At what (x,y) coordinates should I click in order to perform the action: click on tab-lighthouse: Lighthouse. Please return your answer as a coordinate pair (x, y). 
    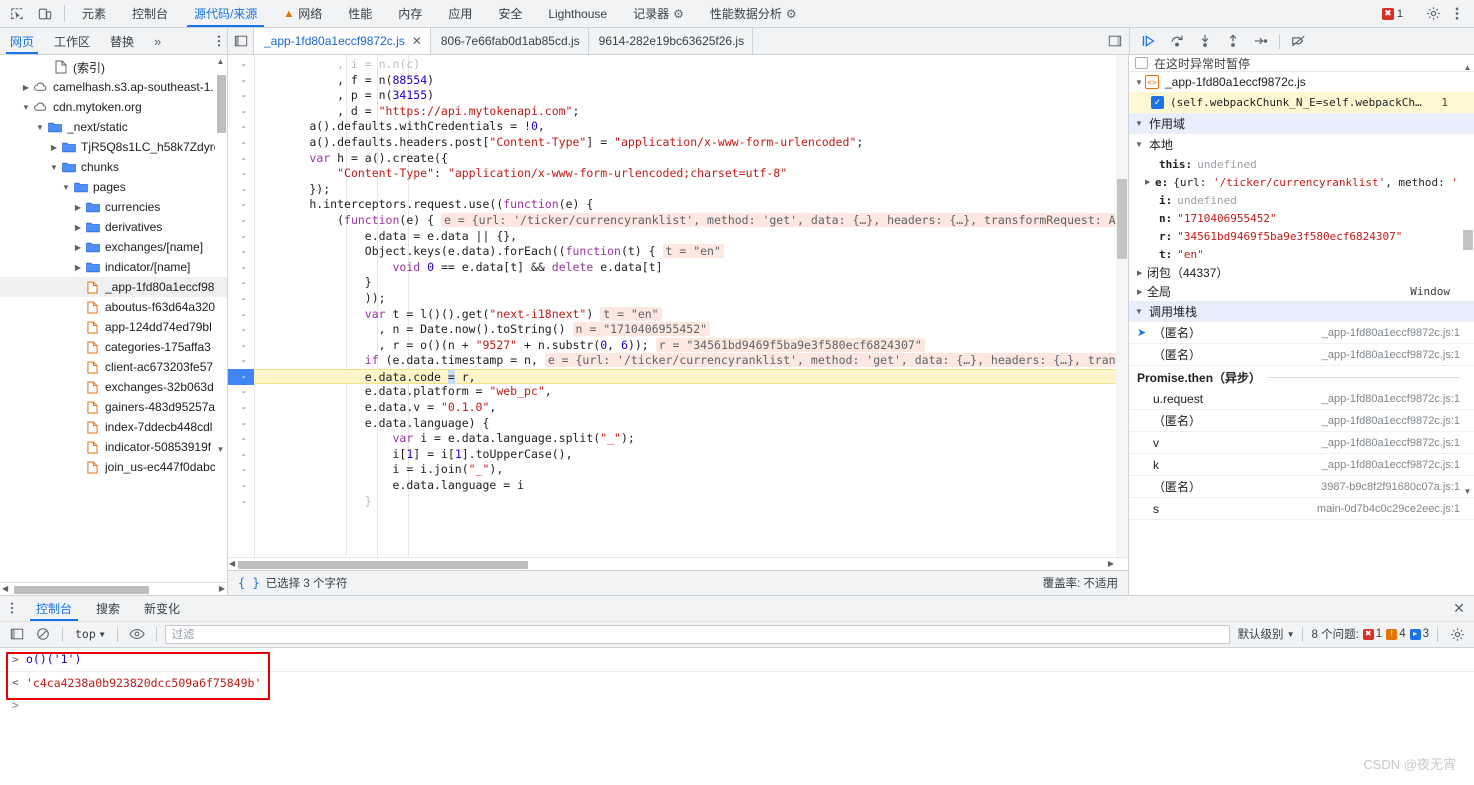
    Looking at the image, I should click on (577, 13).